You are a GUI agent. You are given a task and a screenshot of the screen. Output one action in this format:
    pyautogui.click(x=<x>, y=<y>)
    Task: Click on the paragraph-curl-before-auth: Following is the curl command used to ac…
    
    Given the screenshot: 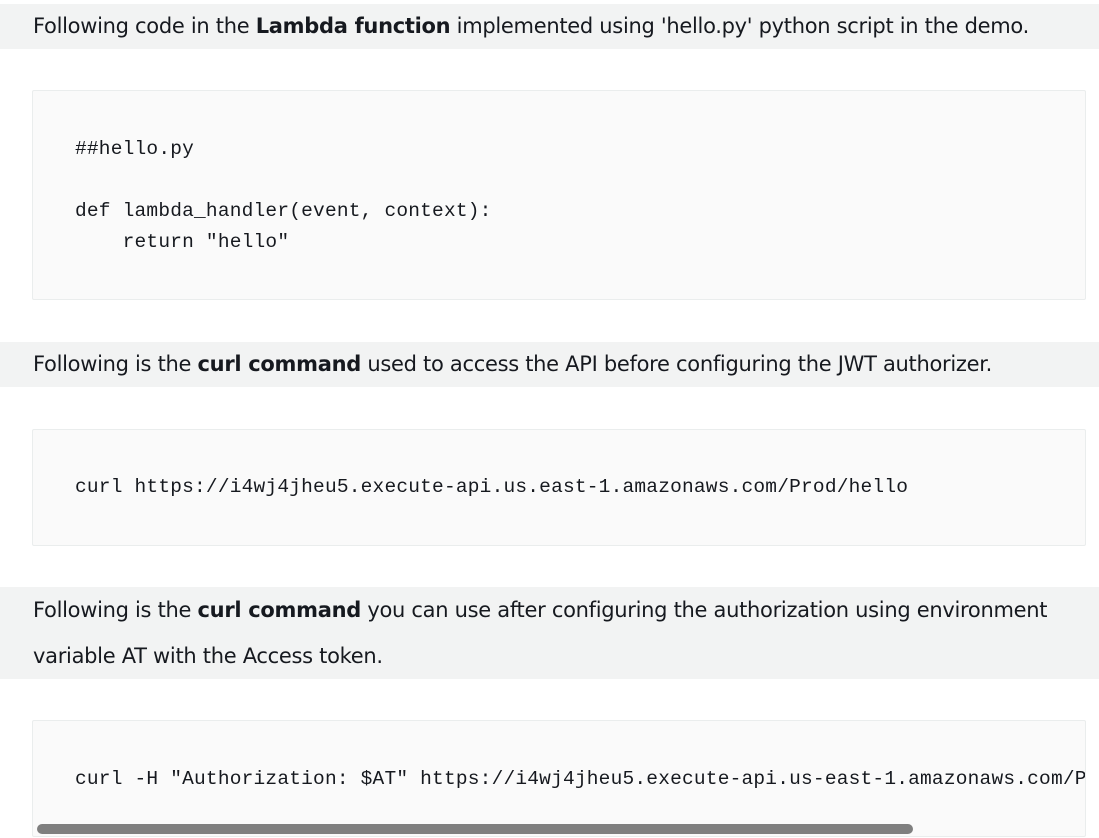 What is the action you would take?
    pyautogui.click(x=549, y=364)
    